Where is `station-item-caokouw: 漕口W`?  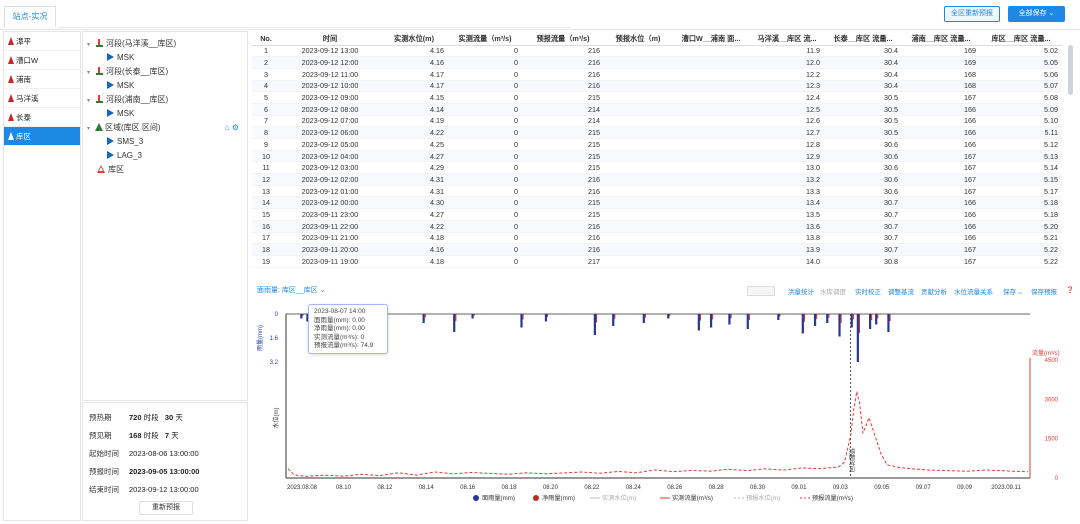
station-item-caokouw: 漕口W is located at coordinates (42, 60).